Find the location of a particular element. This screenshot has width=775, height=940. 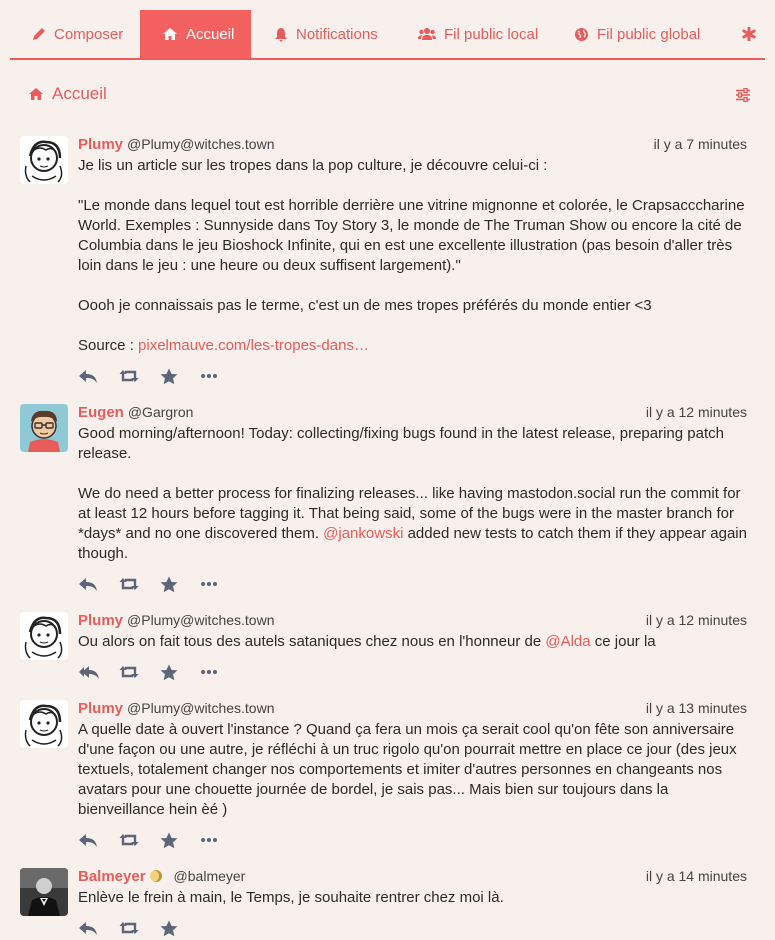

tab-label: Composer is located at coordinates (89, 34).